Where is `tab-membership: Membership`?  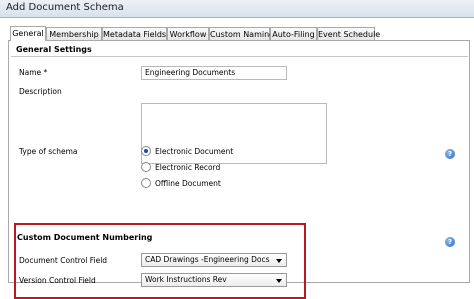 tab-membership: Membership is located at coordinates (74, 33).